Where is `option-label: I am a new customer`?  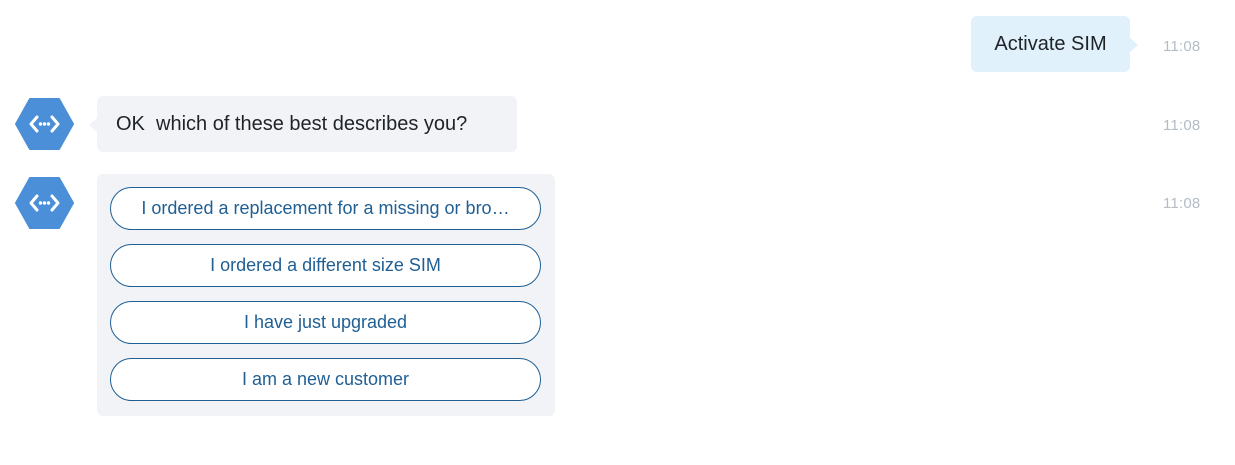 option-label: I am a new customer is located at coordinates (325, 379).